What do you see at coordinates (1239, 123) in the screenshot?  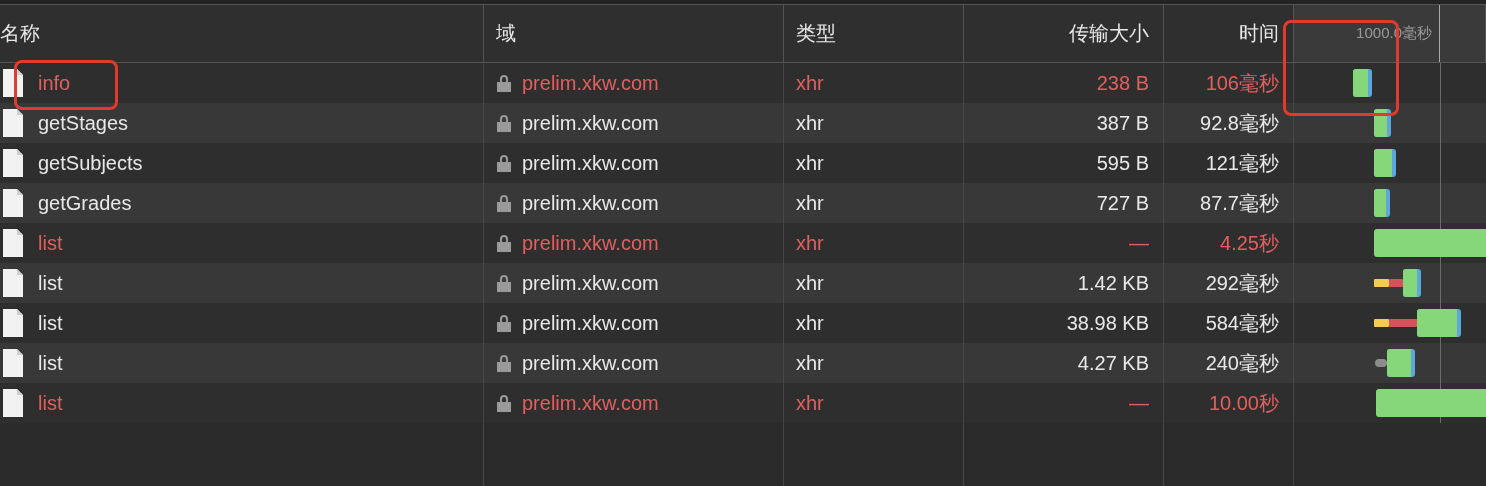 I see `time-text: 92.8毫秒` at bounding box center [1239, 123].